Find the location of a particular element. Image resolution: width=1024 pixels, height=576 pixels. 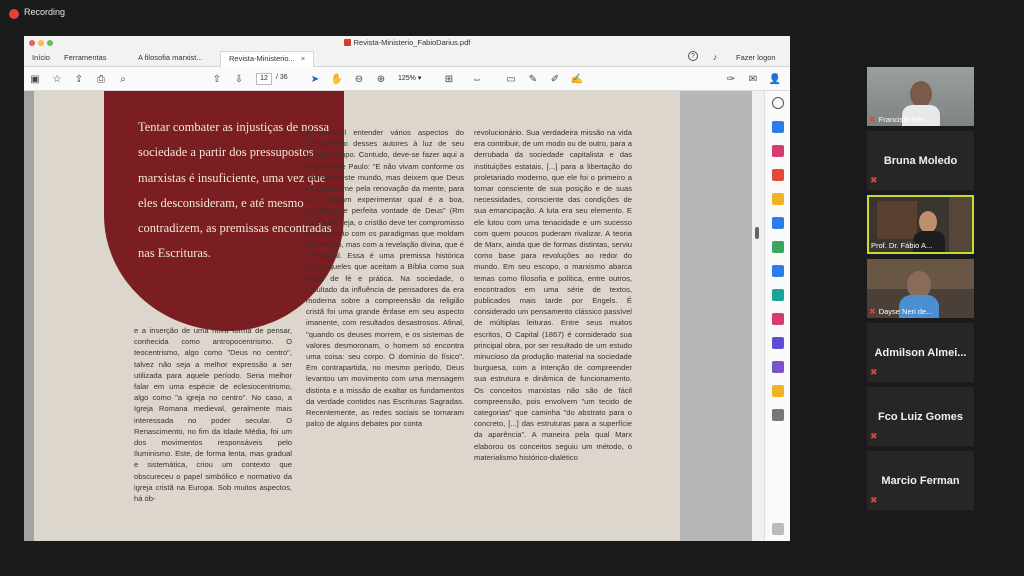

star-icon: ☆ is located at coordinates (57, 79).